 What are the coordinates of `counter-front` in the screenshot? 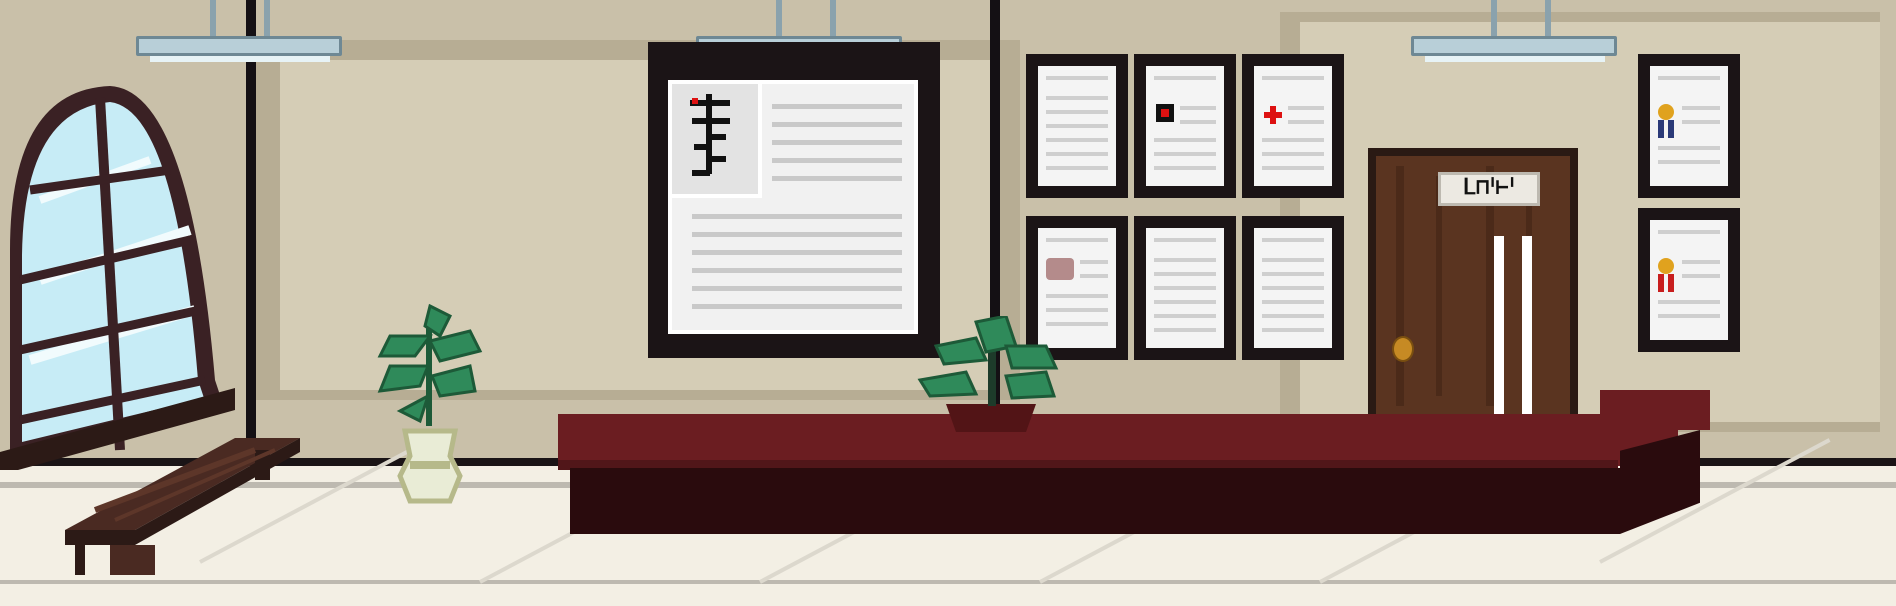 It's located at (1095, 501).